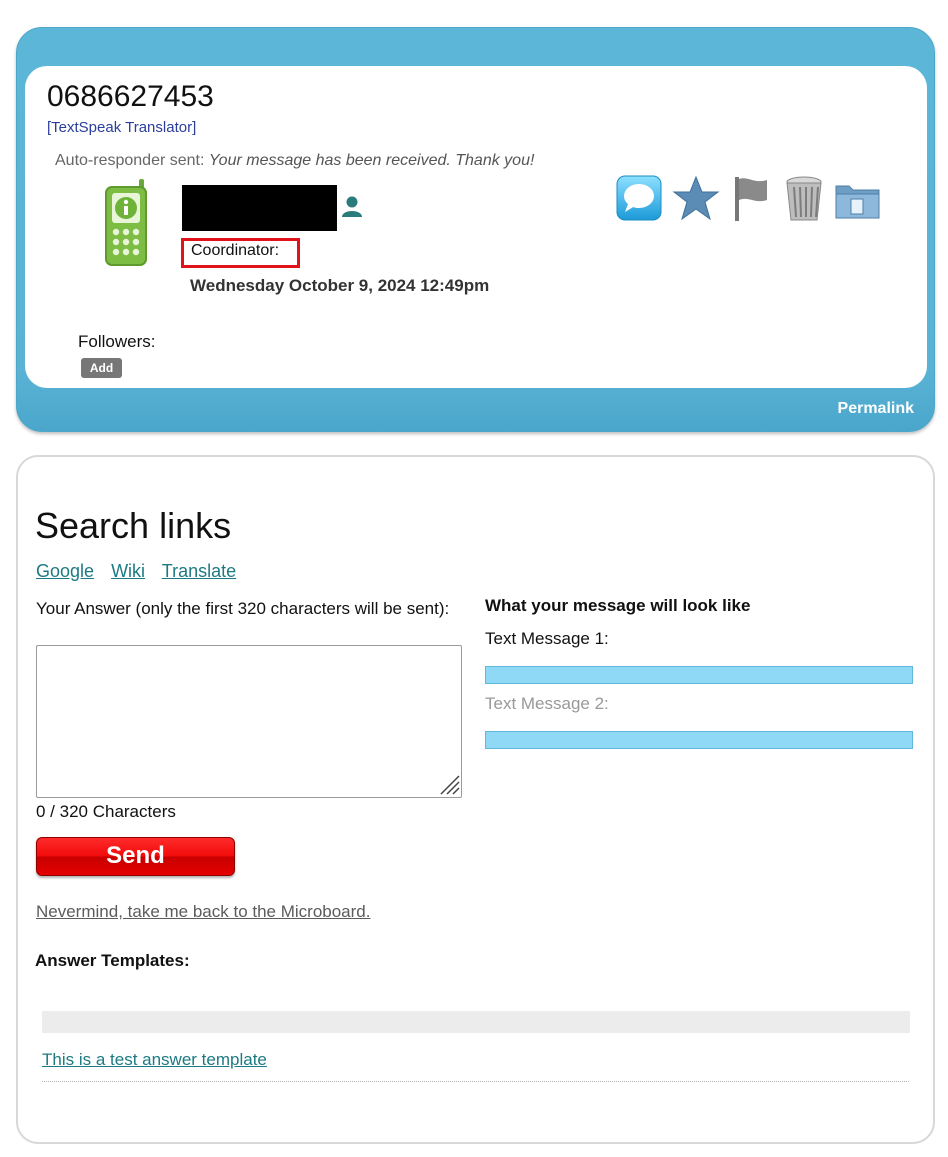 This screenshot has height=1157, width=948. Describe the element at coordinates (132, 160) in the screenshot. I see `auto-responder-prefix: Auto-responder sent:` at that location.